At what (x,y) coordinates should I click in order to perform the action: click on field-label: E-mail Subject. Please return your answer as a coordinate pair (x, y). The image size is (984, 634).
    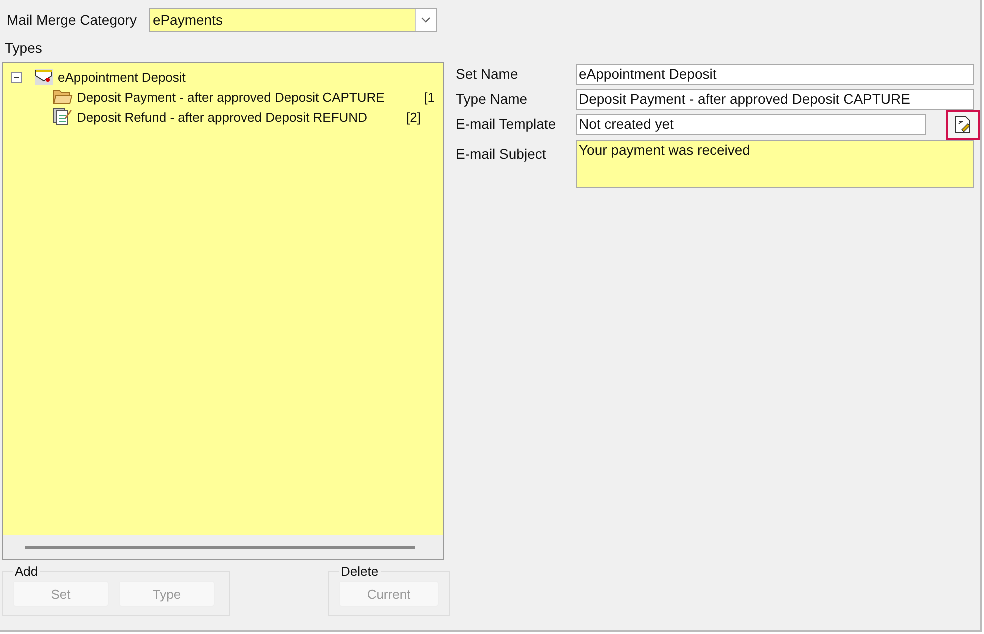
    Looking at the image, I should click on (502, 153).